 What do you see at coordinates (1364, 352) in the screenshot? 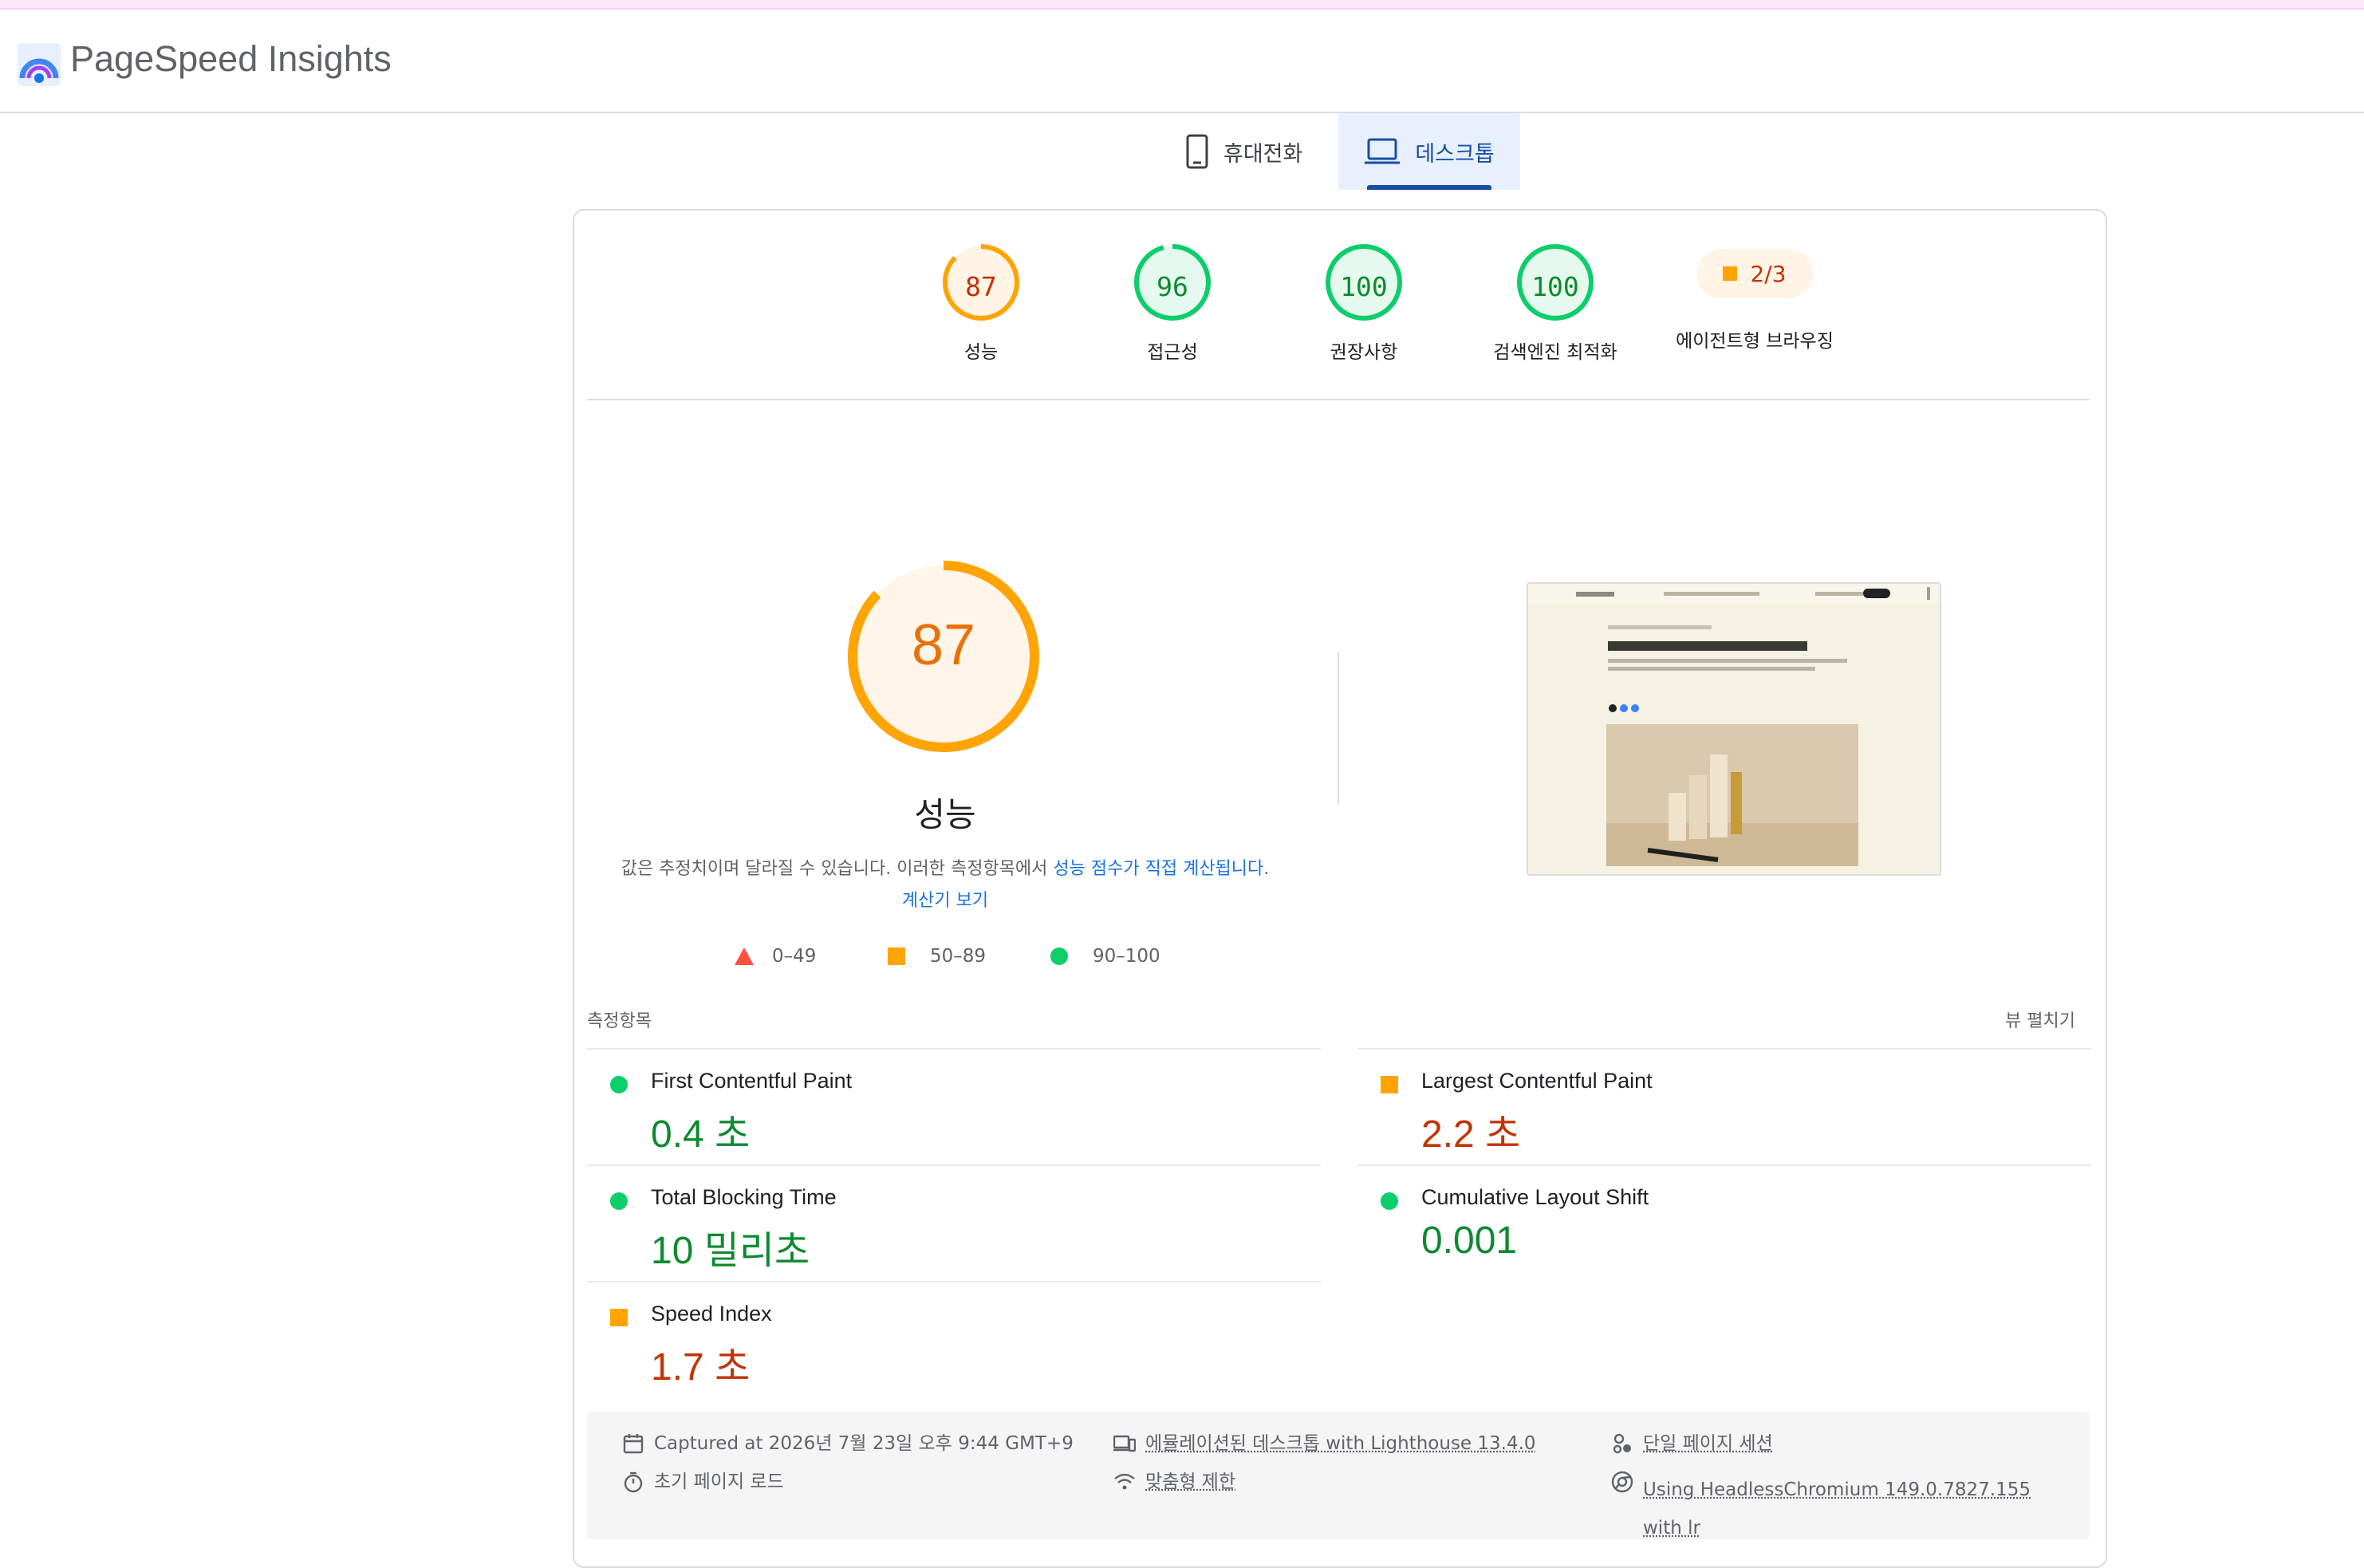
I see `gauge-best-practices-label: 권장사항` at bounding box center [1364, 352].